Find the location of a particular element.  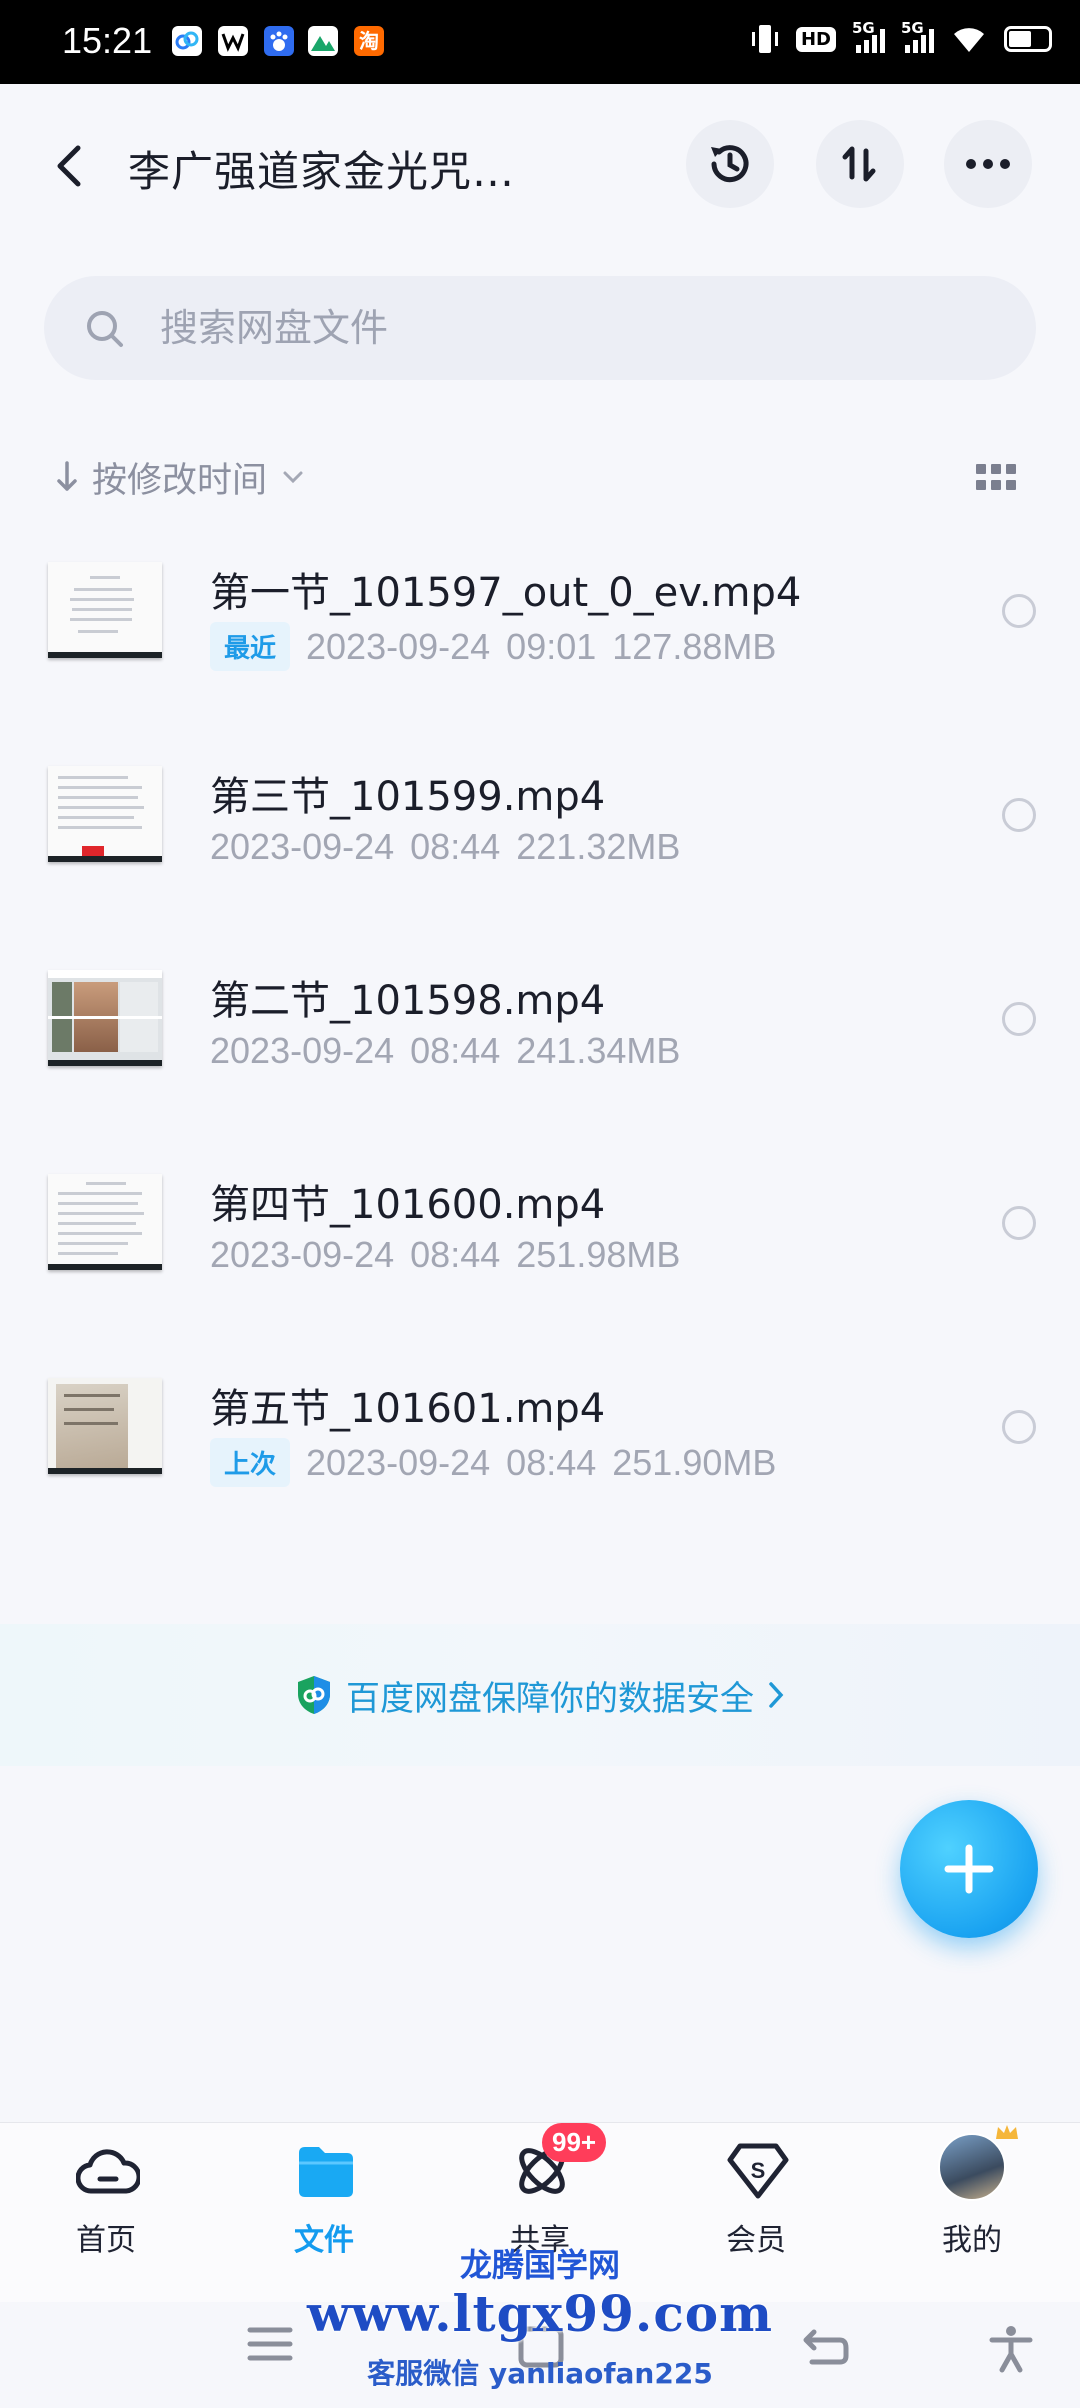

hd-indicator: HD is located at coordinates (815, 39).